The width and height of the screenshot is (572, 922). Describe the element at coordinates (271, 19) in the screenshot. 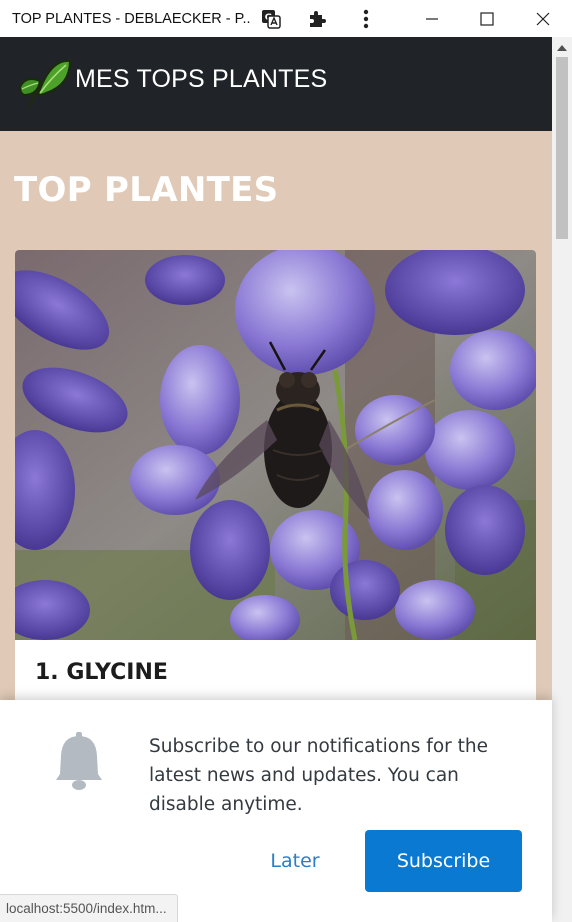

I see `translate-icon: G` at that location.